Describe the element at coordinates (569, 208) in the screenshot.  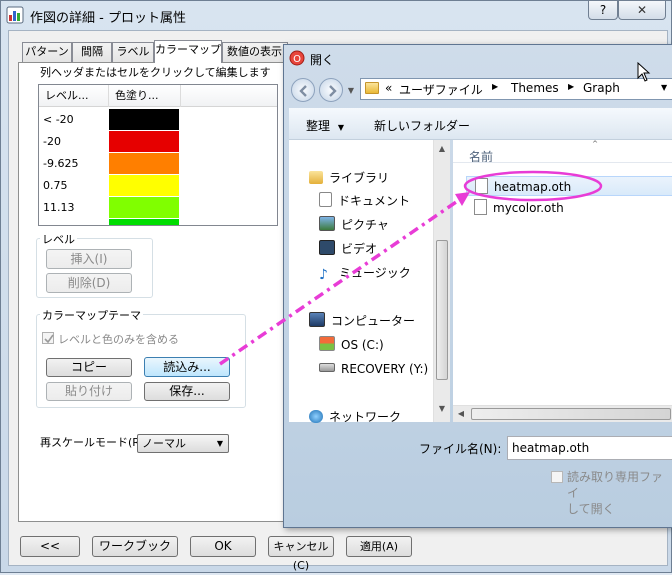
I see `file-item-mycolor: mycolor.oth` at that location.